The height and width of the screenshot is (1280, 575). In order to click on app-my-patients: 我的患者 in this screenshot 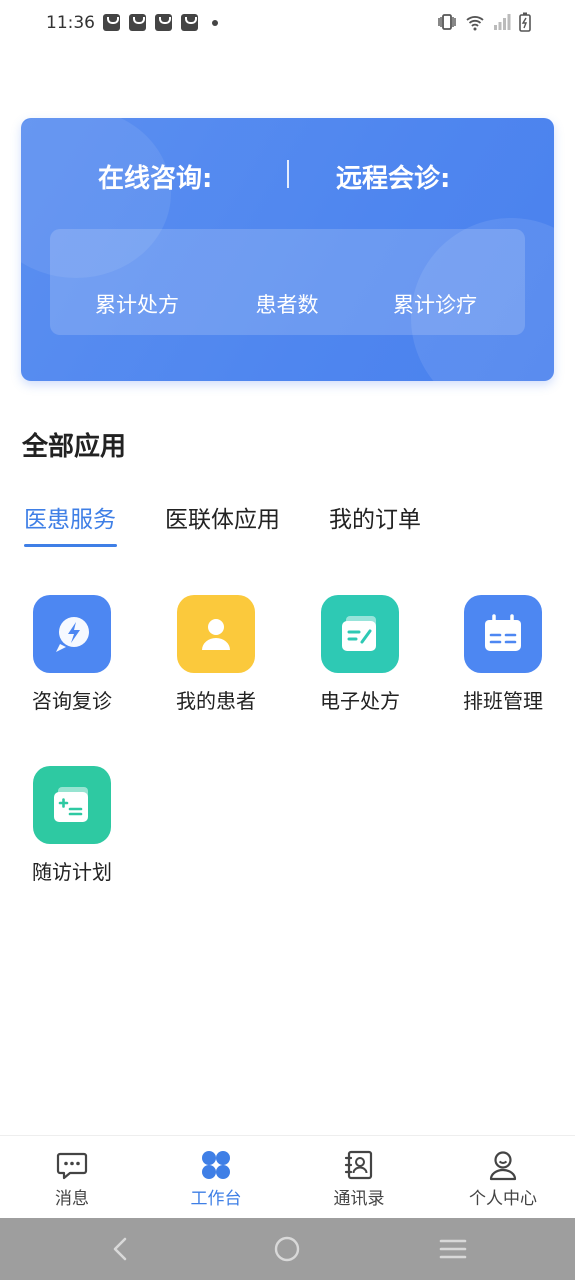, I will do `click(216, 654)`.